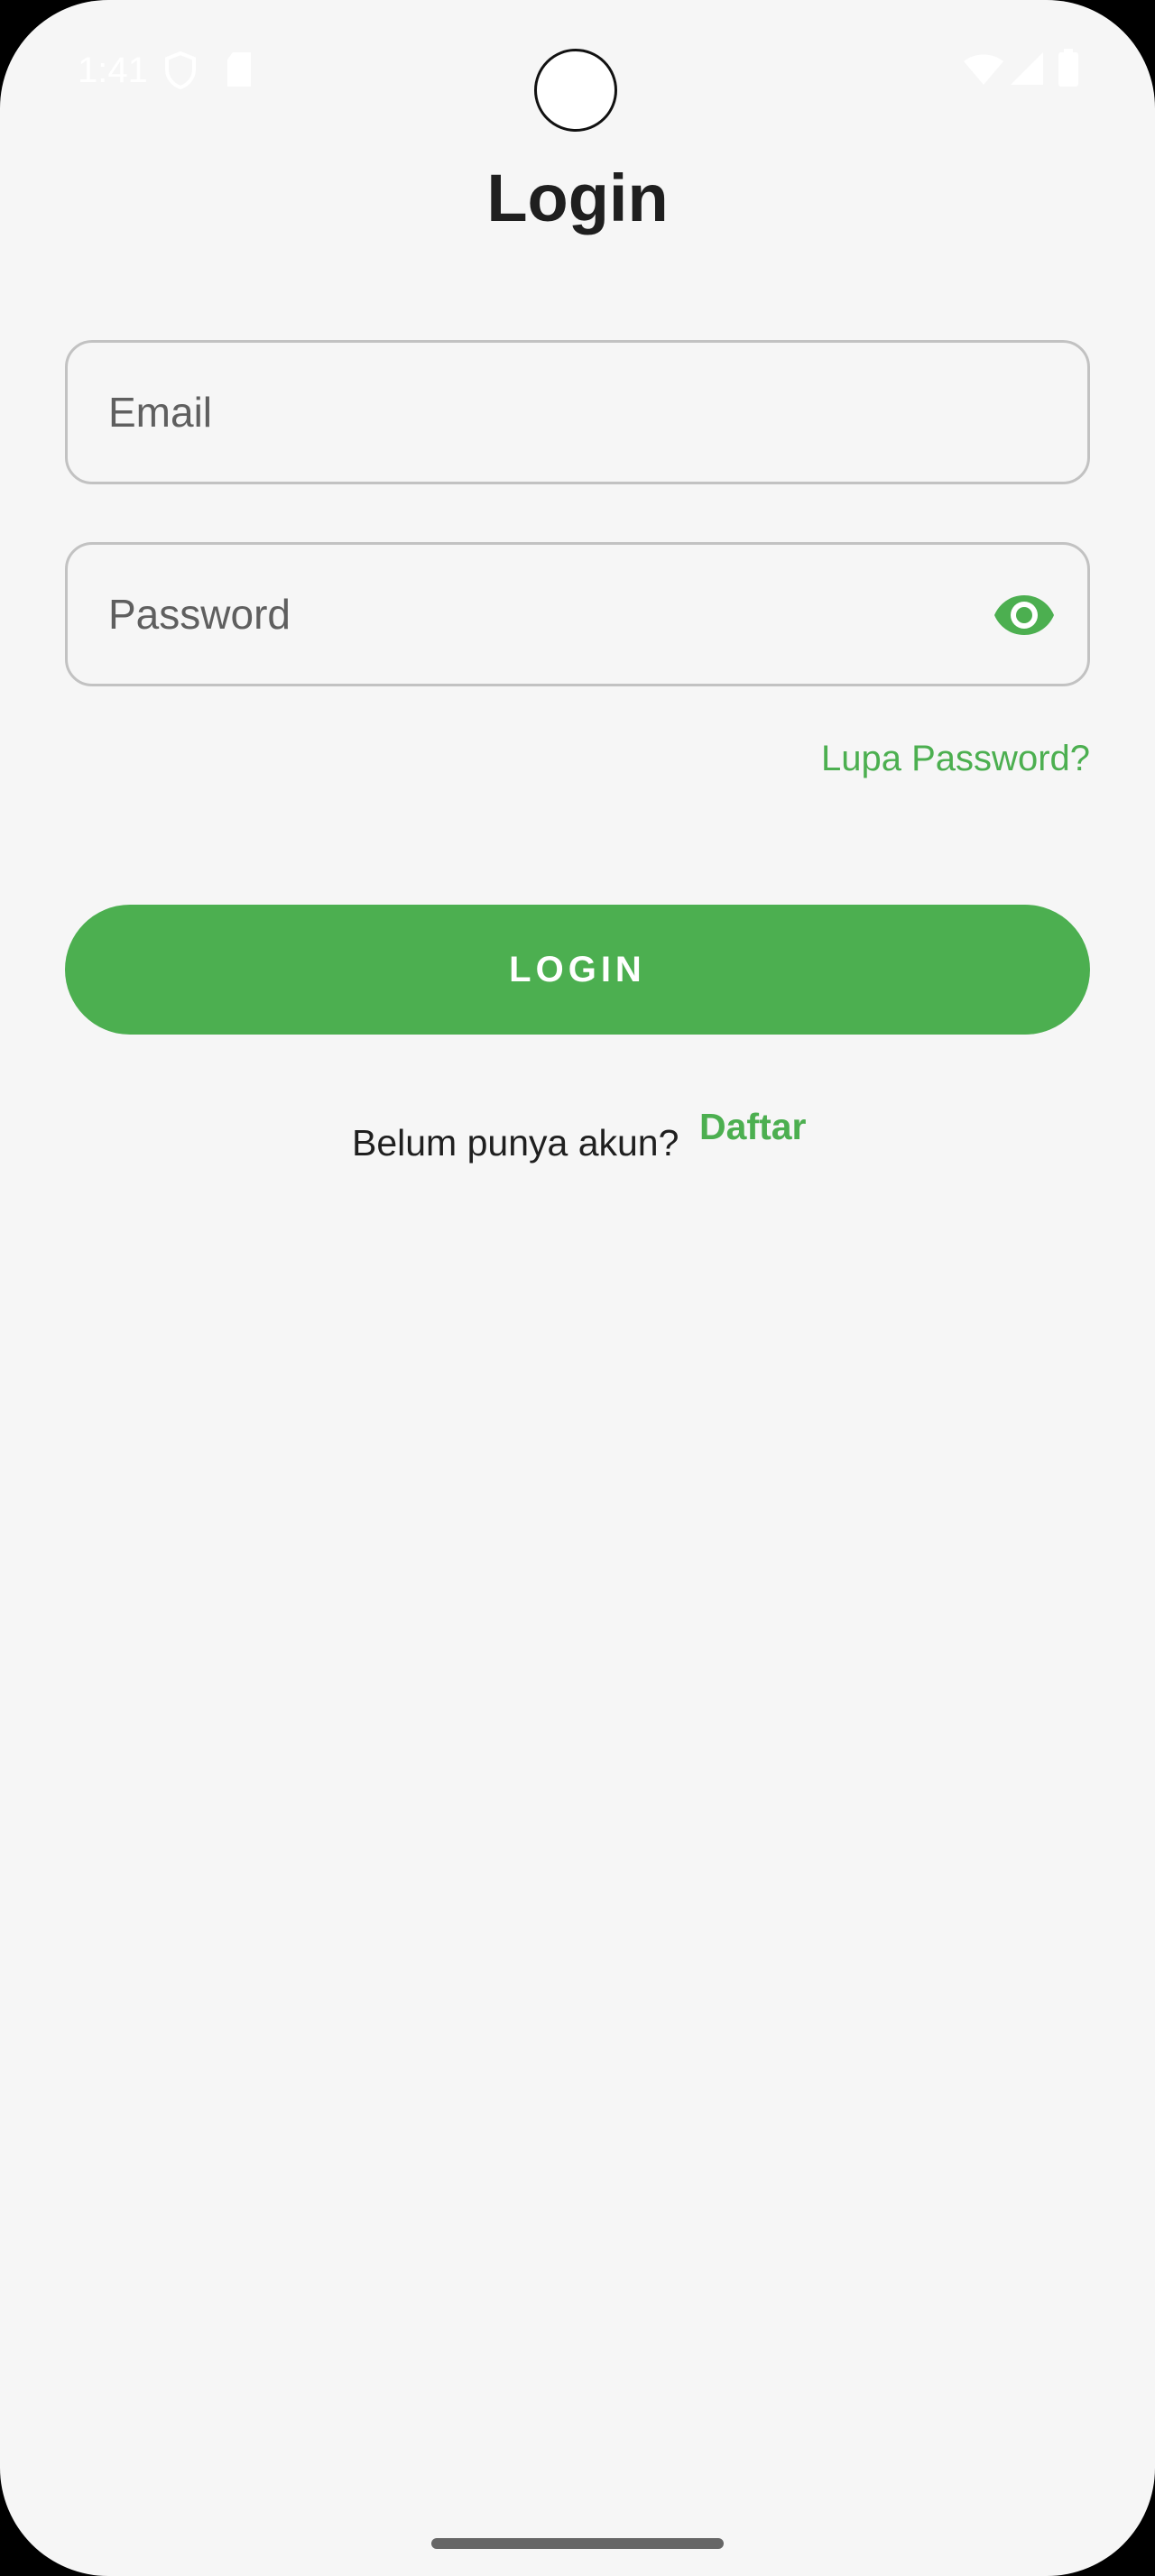  Describe the element at coordinates (1027, 71) in the screenshot. I see `signal-icon` at that location.